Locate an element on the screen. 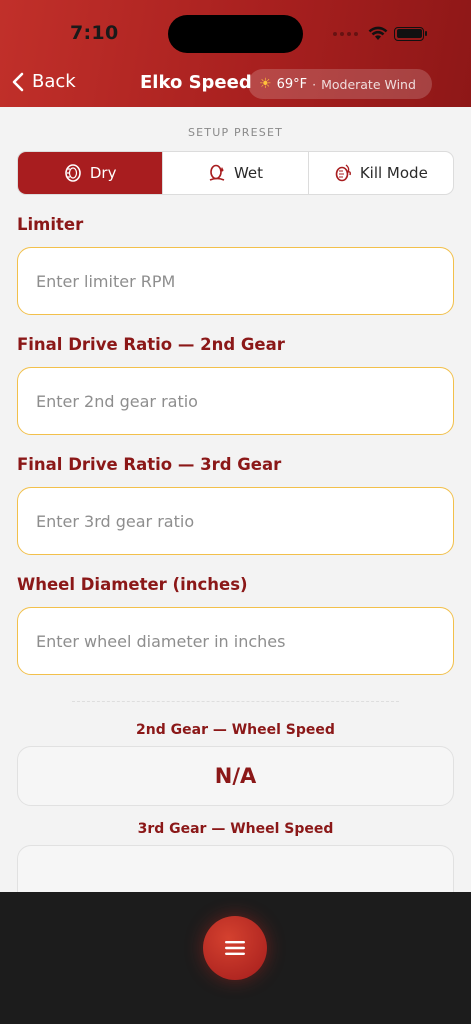  preset-option-kill-mode: Kill Mode is located at coordinates (381, 173).